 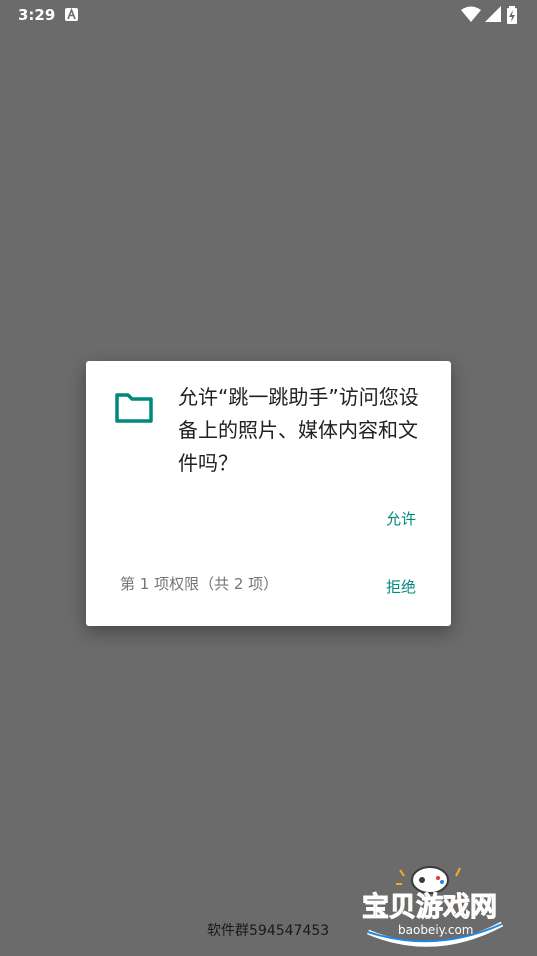 I want to click on signal-icon, so click(x=493, y=14).